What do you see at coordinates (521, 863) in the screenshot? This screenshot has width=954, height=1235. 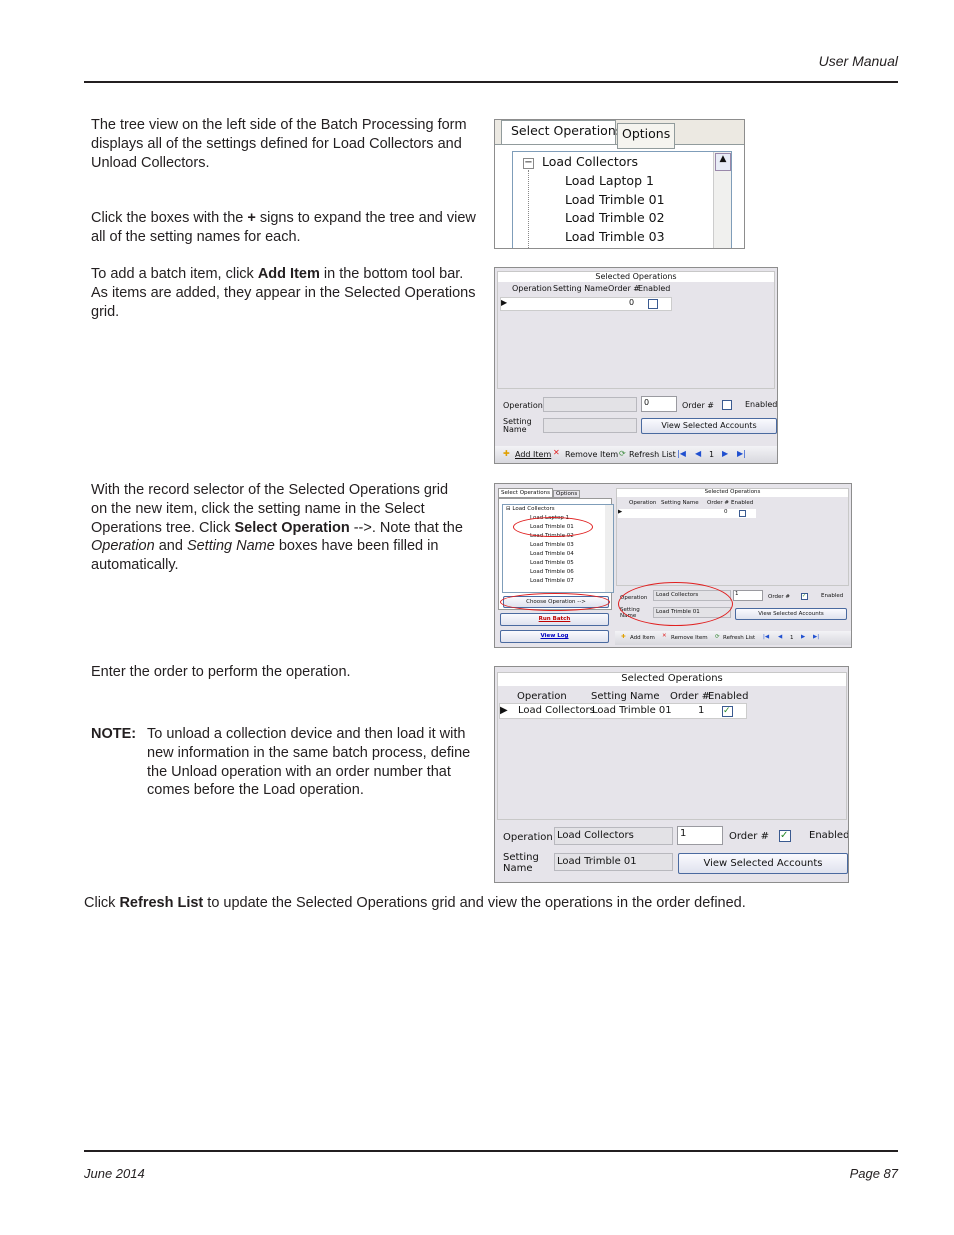 I see `setting-name-label: Setting Name` at bounding box center [521, 863].